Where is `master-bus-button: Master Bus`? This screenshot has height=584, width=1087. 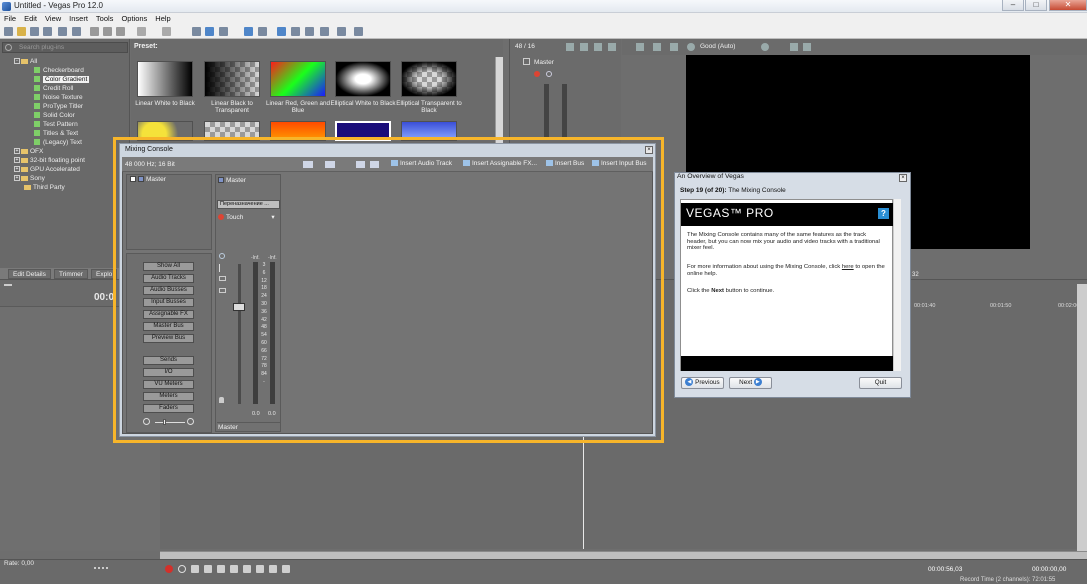 master-bus-button: Master Bus is located at coordinates (168, 326).